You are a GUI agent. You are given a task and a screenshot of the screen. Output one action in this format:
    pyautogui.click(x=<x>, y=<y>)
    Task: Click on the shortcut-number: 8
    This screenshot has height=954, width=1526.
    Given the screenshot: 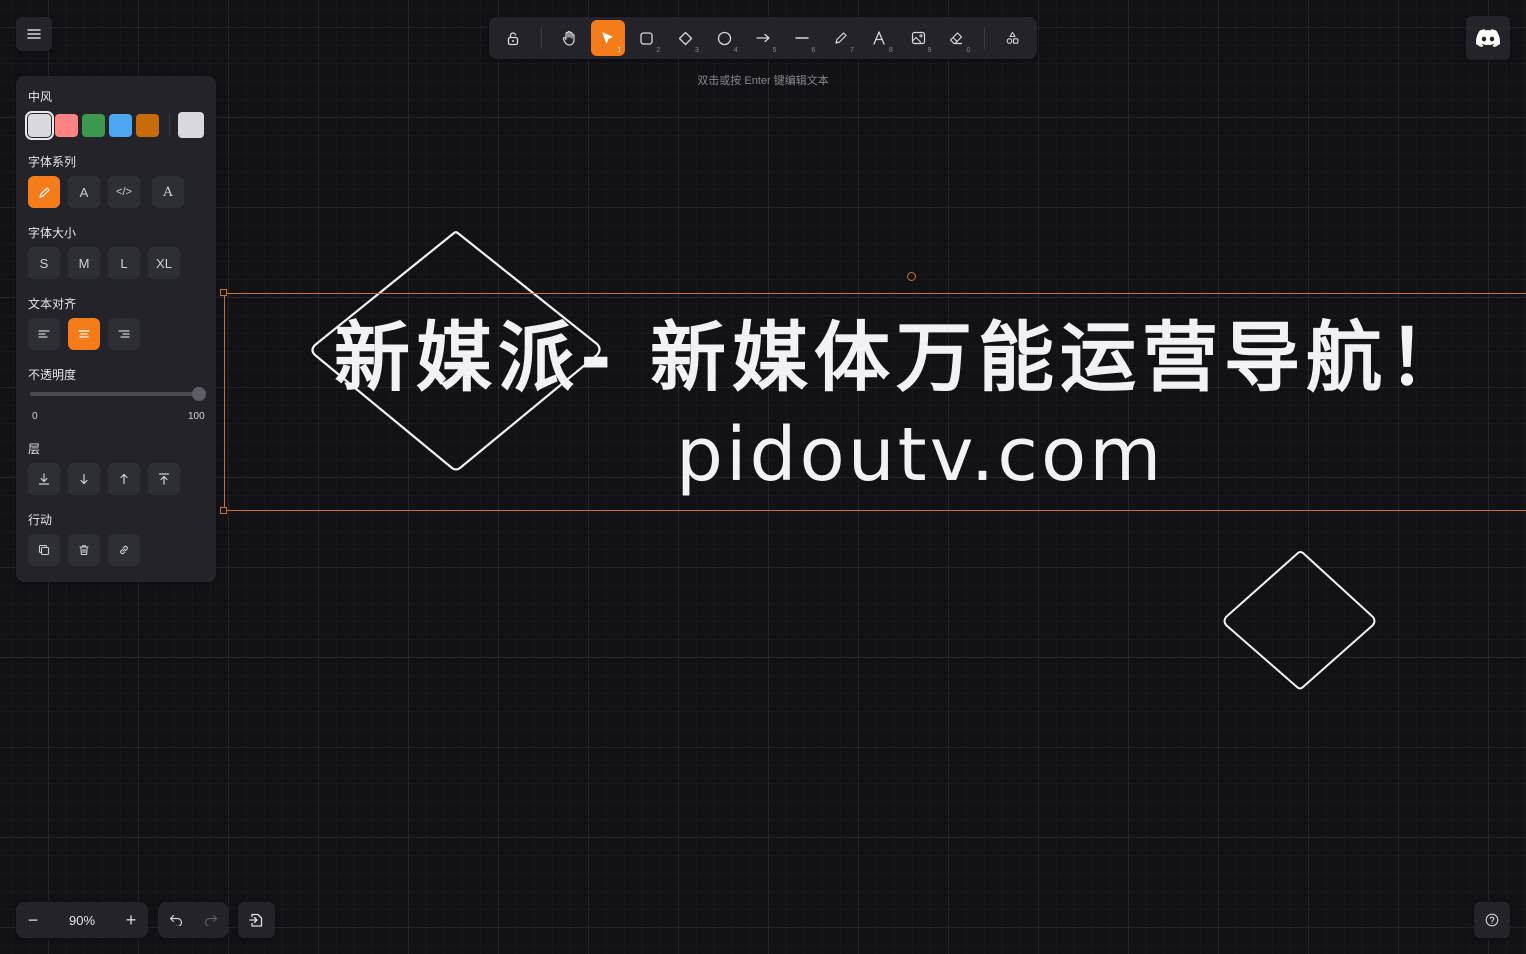 What is the action you would take?
    pyautogui.click(x=890, y=50)
    